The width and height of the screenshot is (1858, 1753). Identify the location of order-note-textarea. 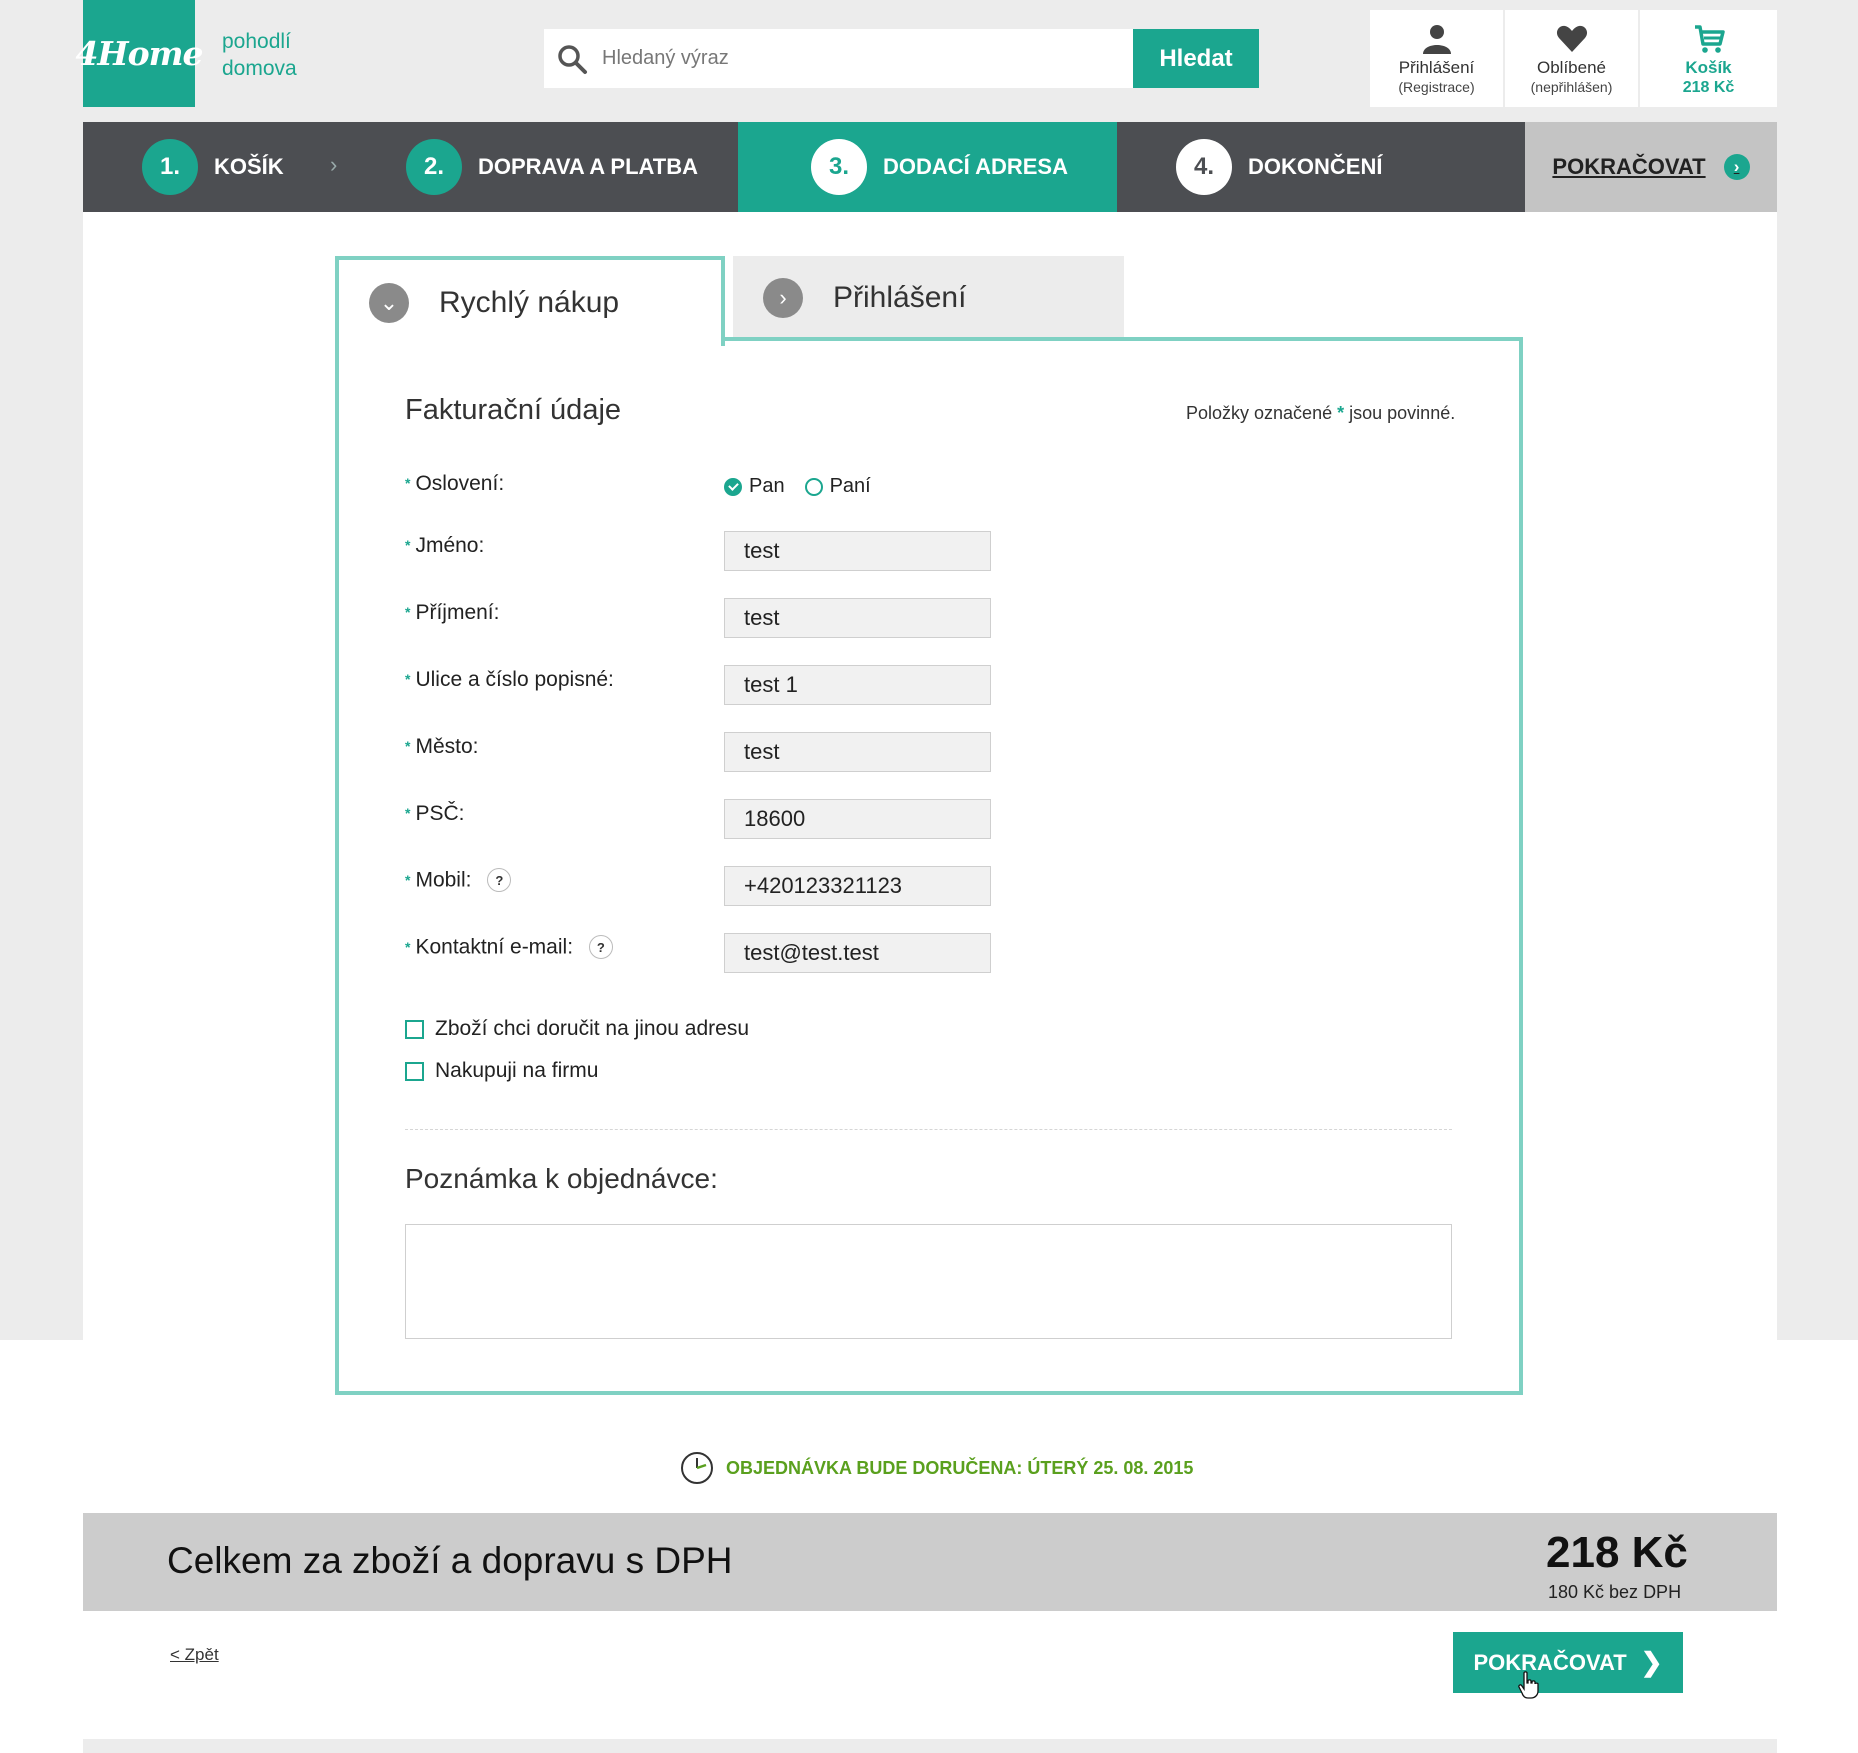
(928, 1281).